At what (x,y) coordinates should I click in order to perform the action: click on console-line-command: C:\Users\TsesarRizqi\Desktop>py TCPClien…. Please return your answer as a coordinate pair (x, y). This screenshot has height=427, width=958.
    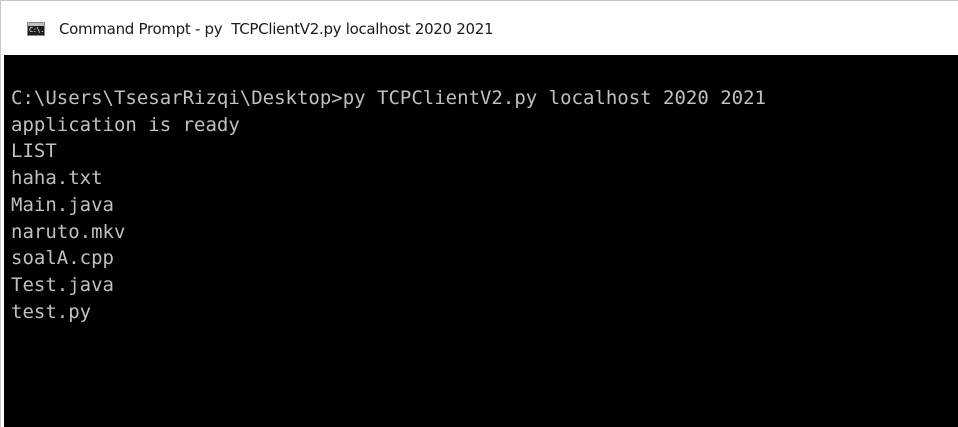
    Looking at the image, I should click on (388, 98).